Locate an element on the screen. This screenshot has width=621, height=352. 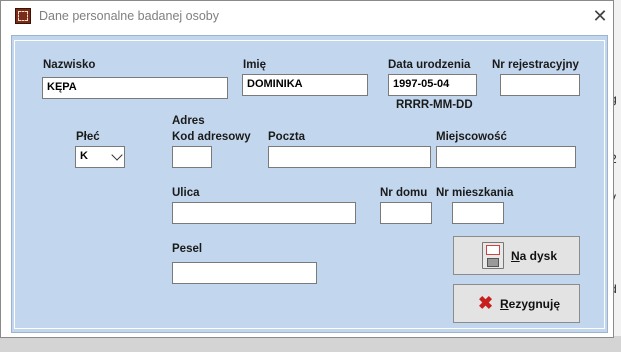
miejscowosc-field is located at coordinates (506, 157).